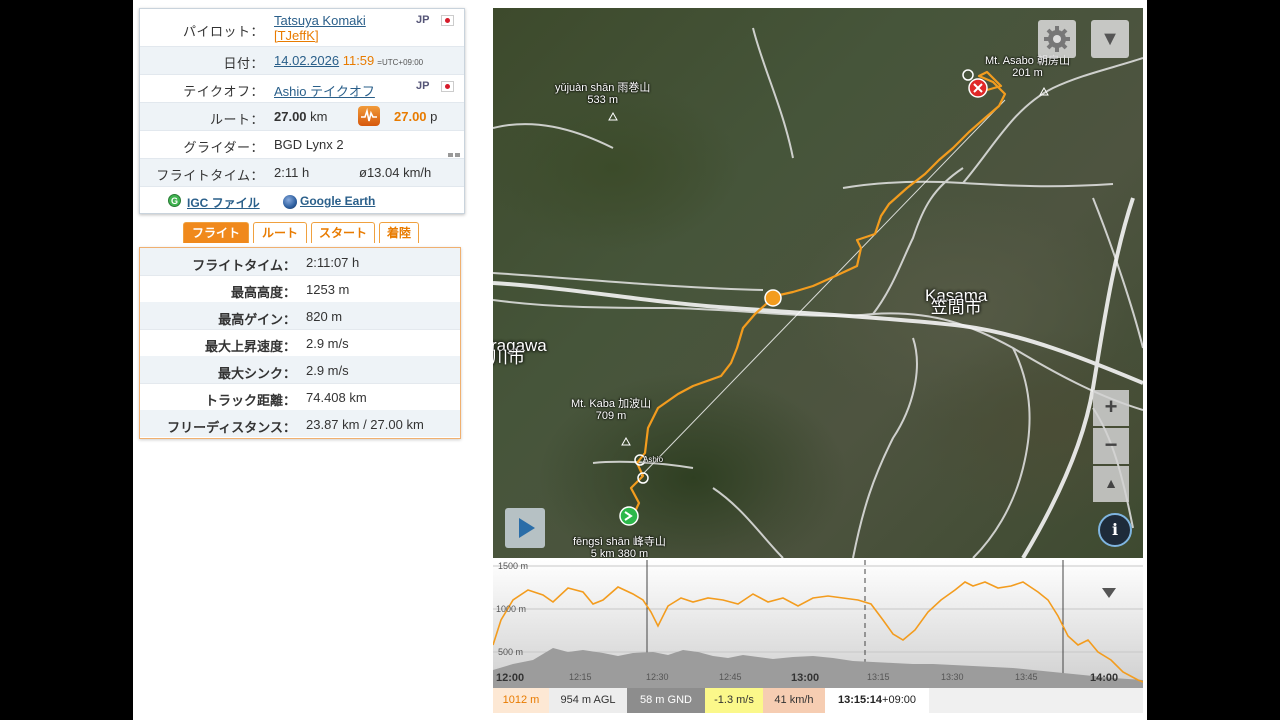 The height and width of the screenshot is (720, 1280). I want to click on info-button: i, so click(1115, 530).